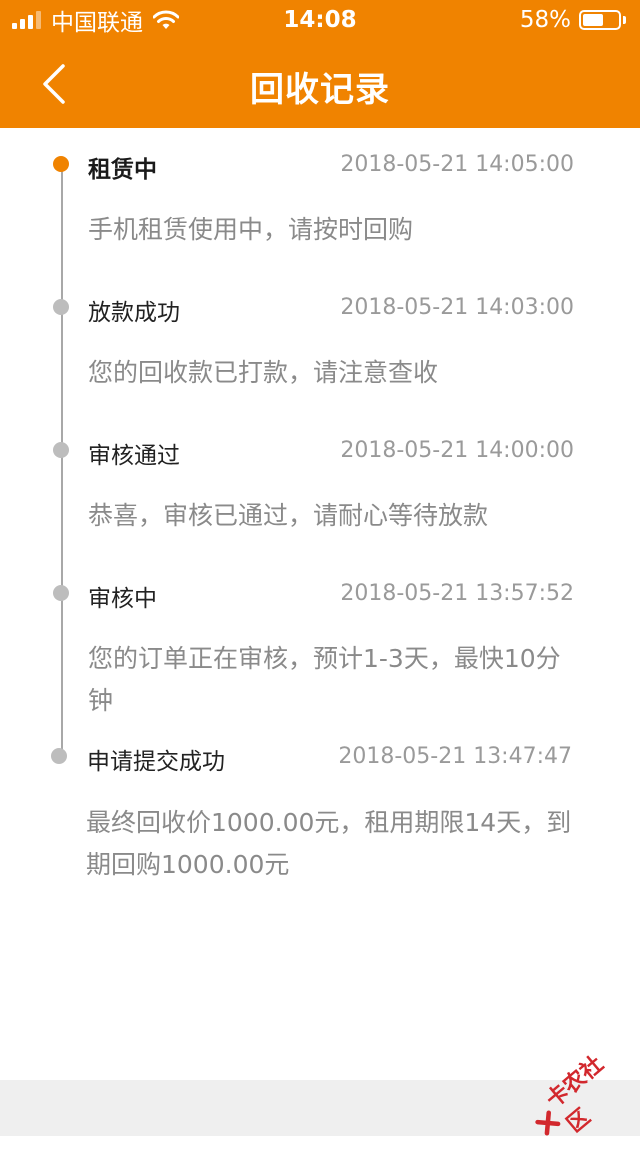  What do you see at coordinates (455, 756) in the screenshot?
I see `timeline-item-time: 2018-05-21 13:47:47` at bounding box center [455, 756].